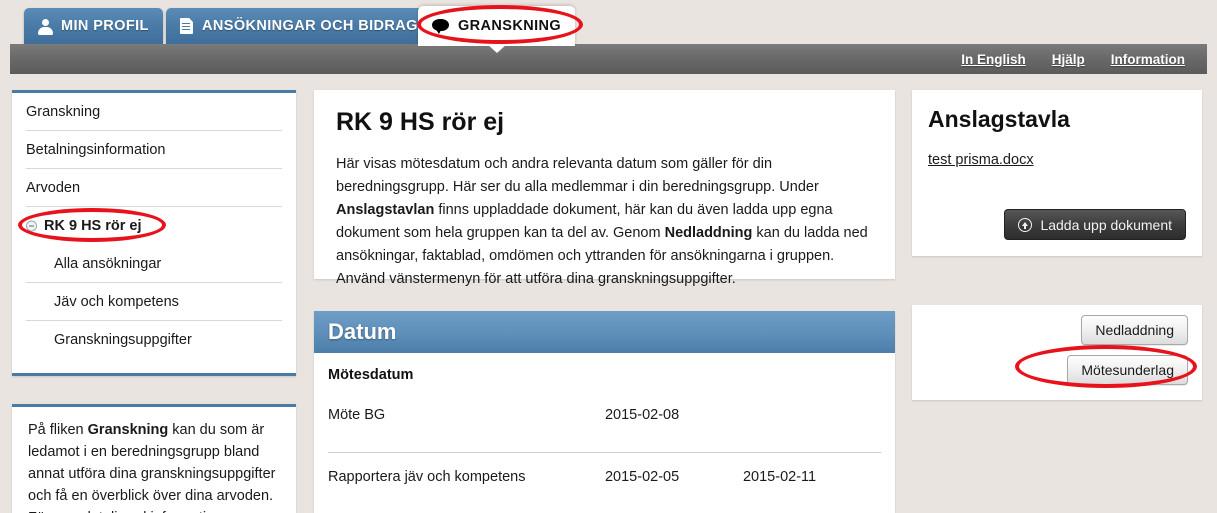 The height and width of the screenshot is (513, 1217). What do you see at coordinates (608, 59) in the screenshot?
I see `top-nav-bar: In English Hjälp Information` at bounding box center [608, 59].